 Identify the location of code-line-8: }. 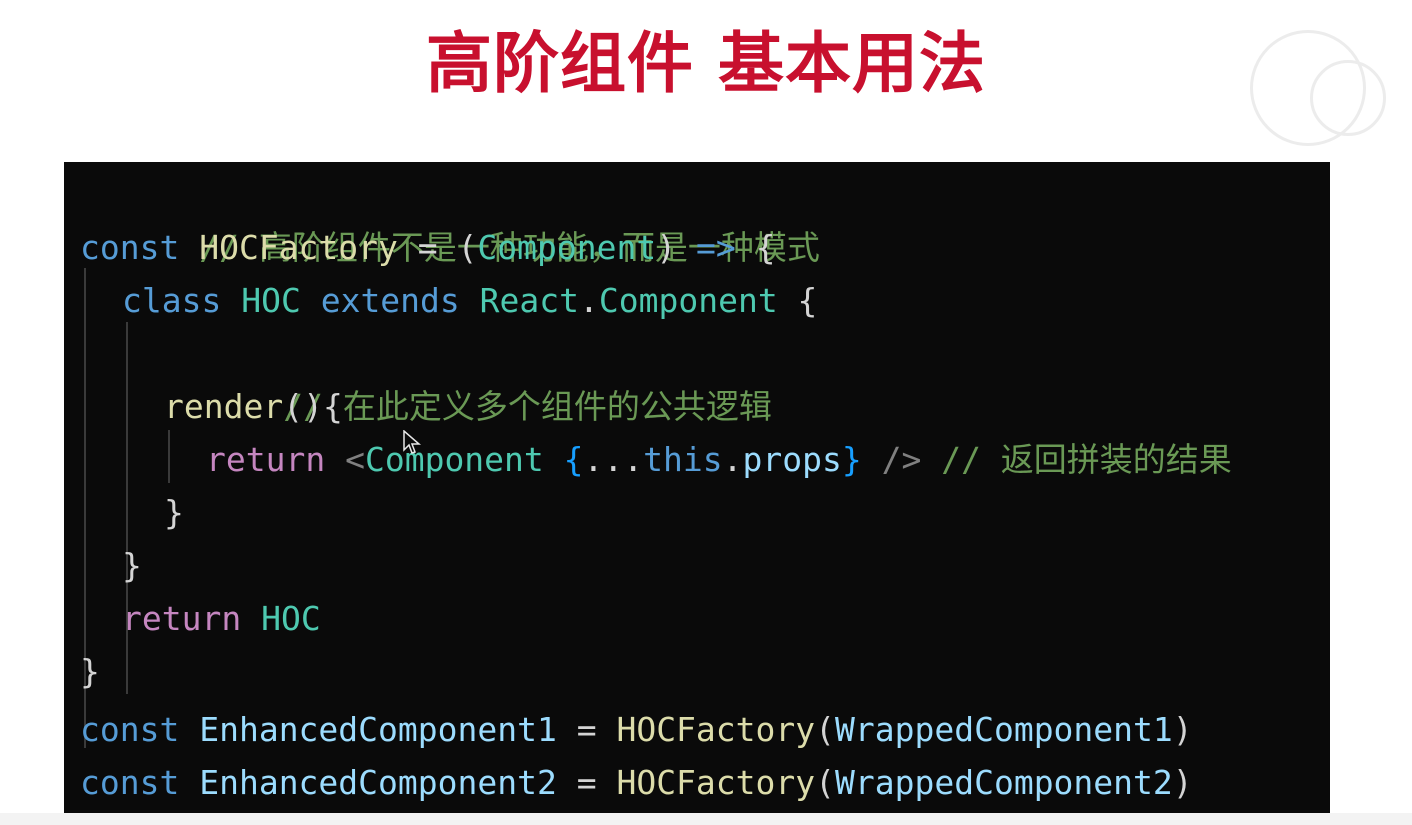
(132, 565).